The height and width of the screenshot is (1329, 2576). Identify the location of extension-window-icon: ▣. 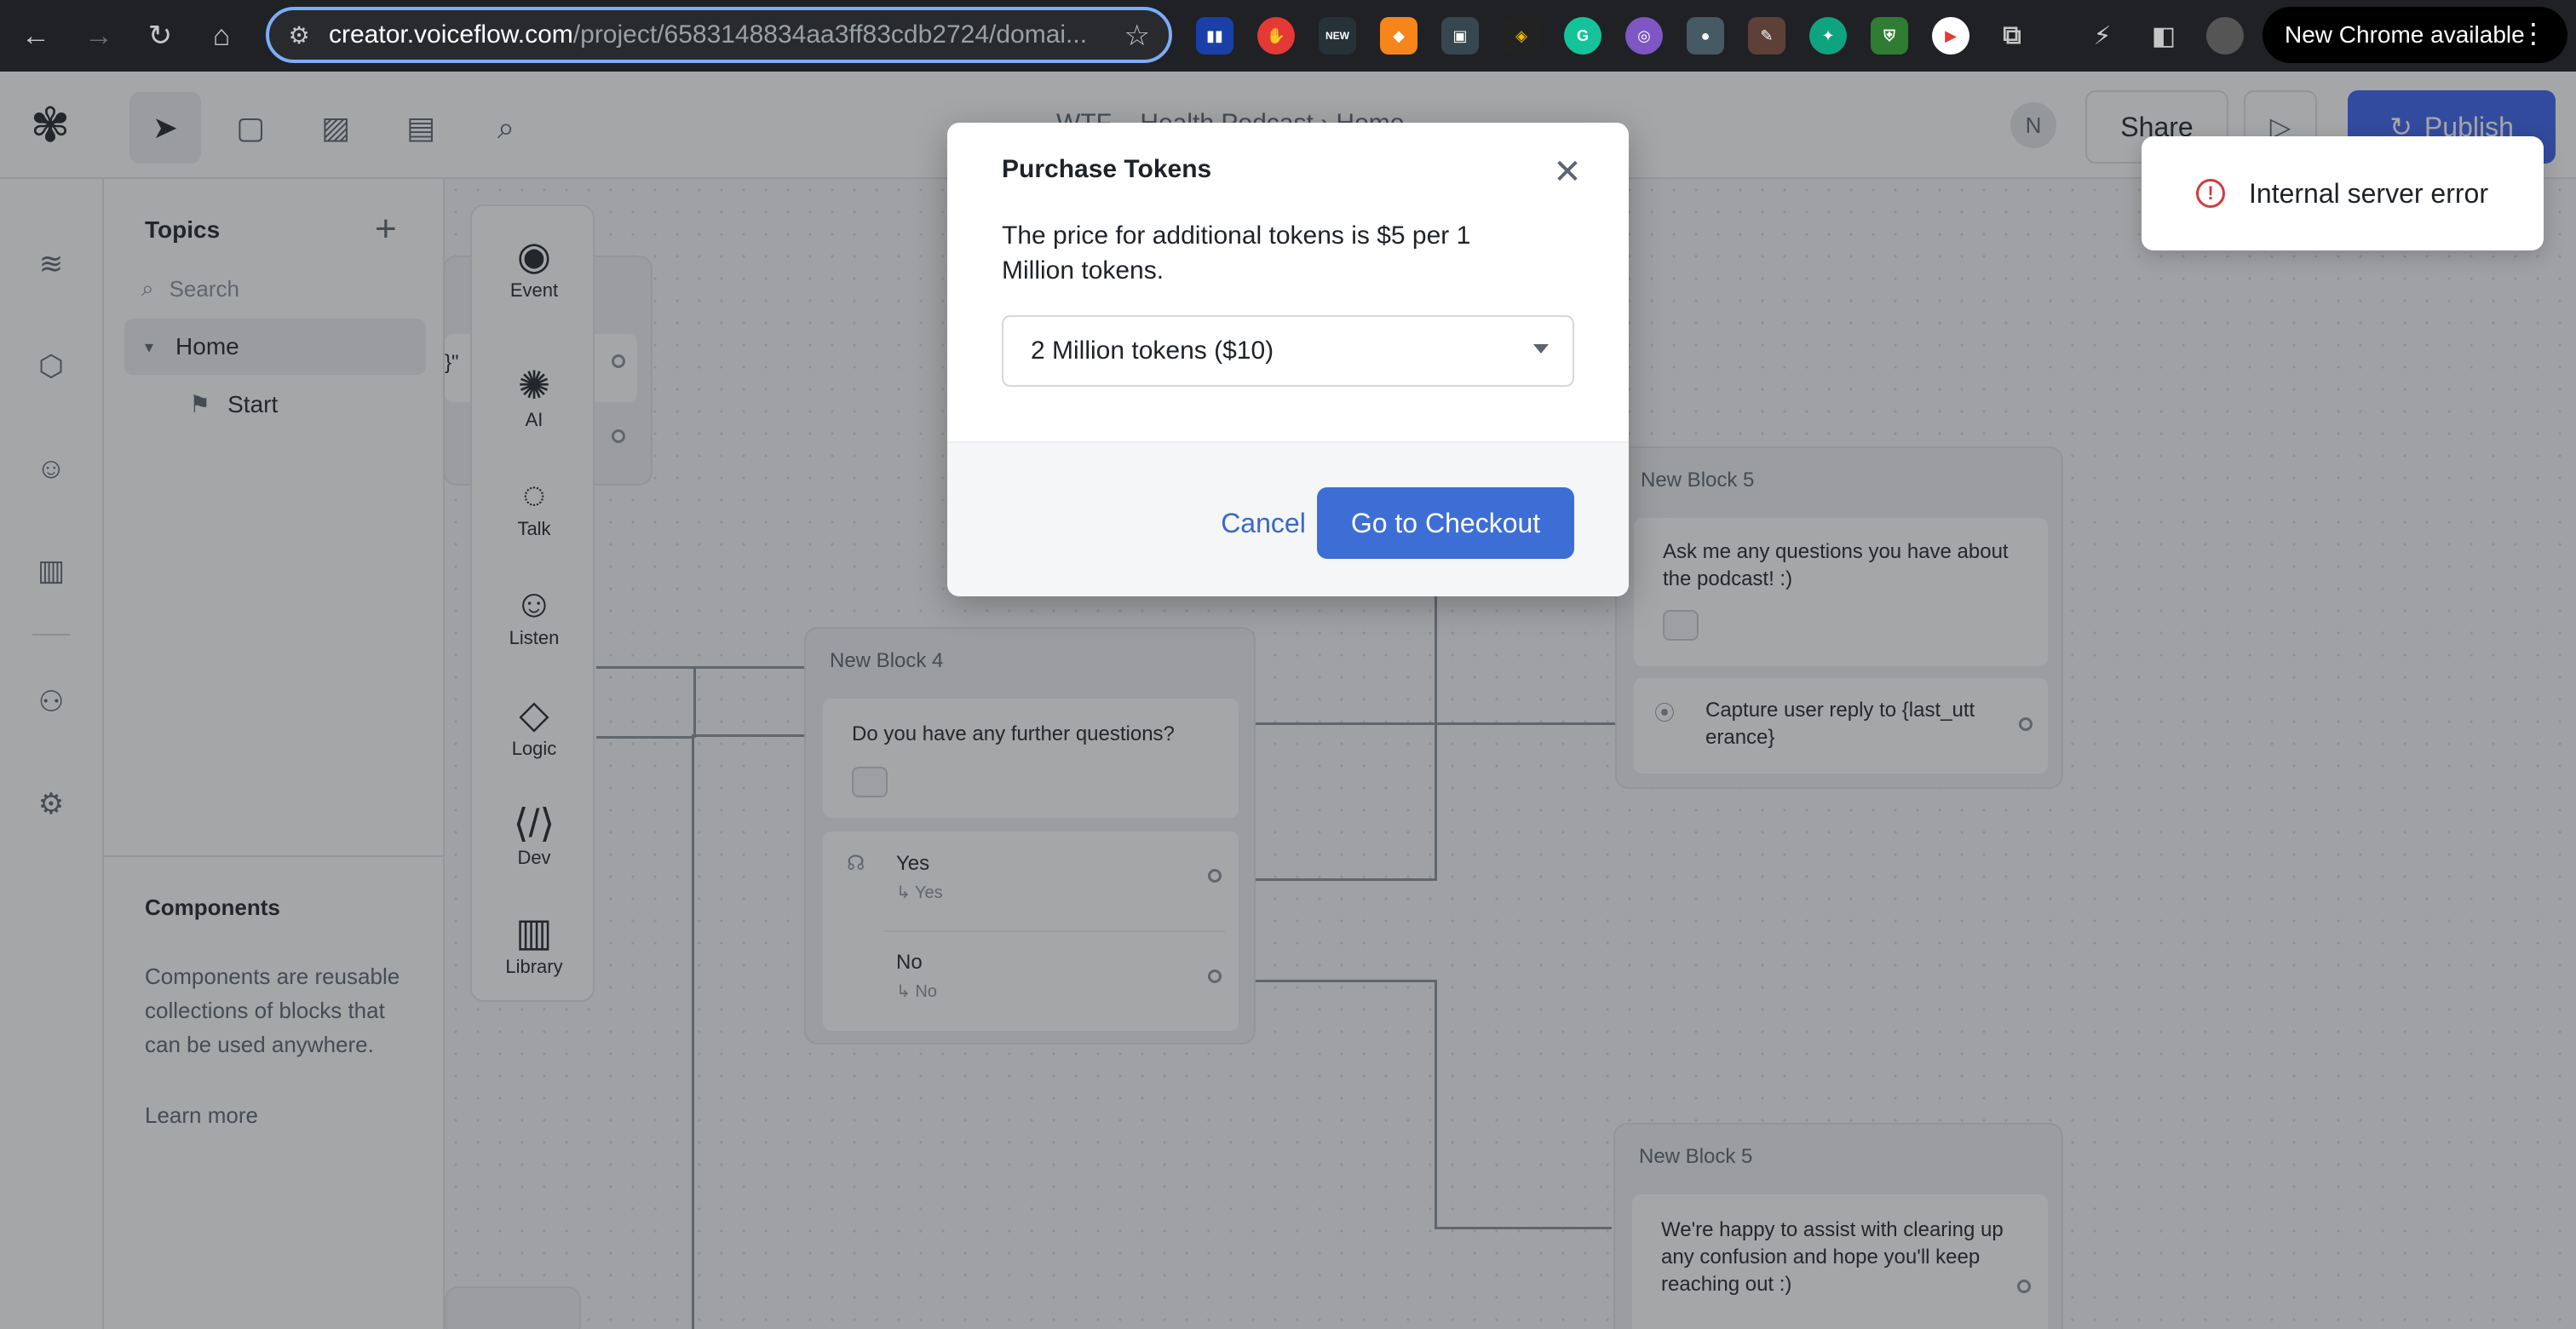
(1460, 36).